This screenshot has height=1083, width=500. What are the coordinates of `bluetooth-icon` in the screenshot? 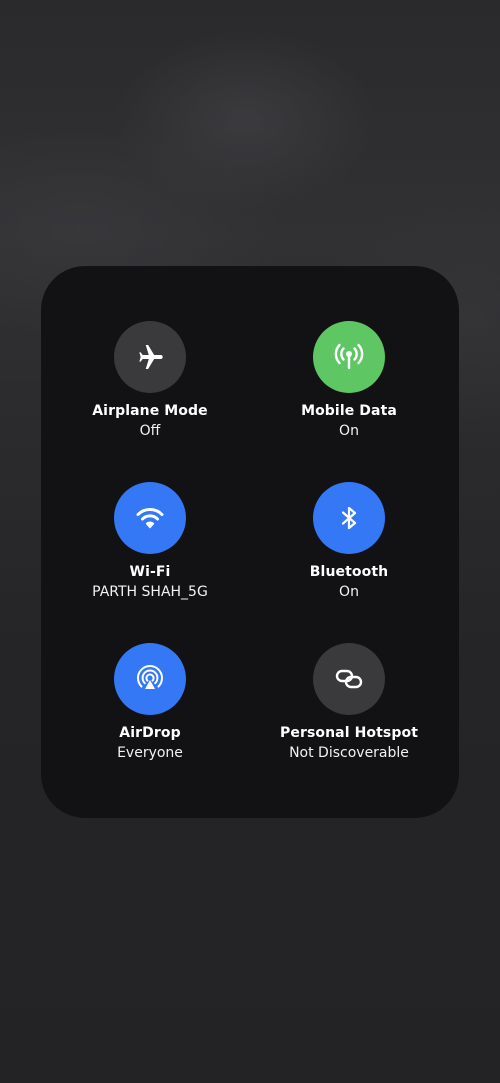 It's located at (349, 518).